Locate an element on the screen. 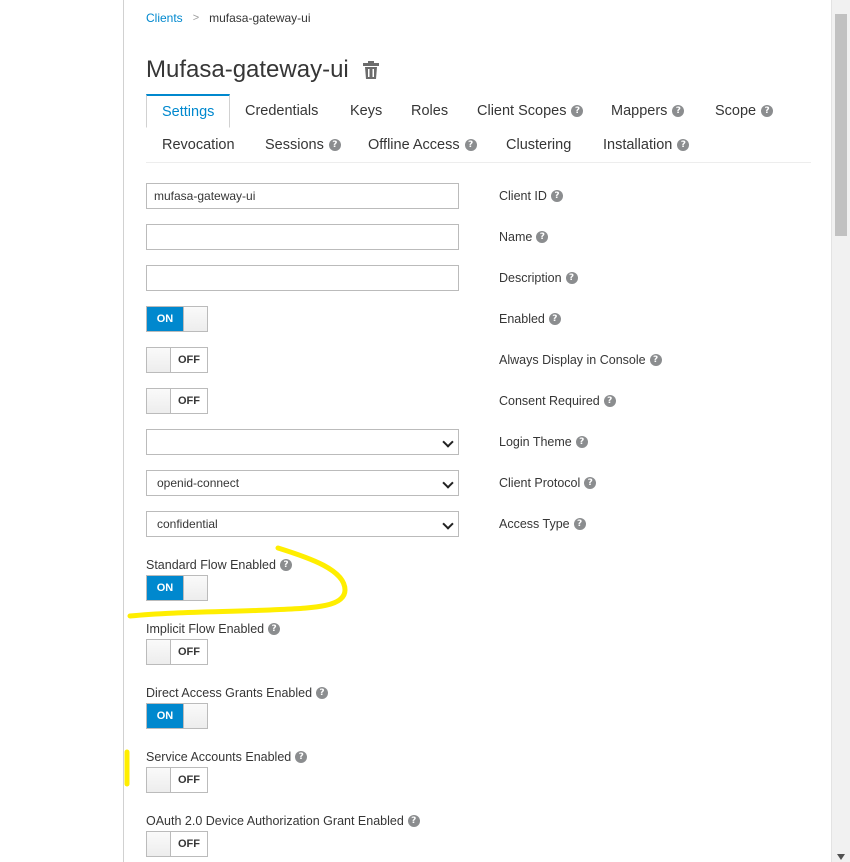  tab-scope: Scope? is located at coordinates (744, 111).